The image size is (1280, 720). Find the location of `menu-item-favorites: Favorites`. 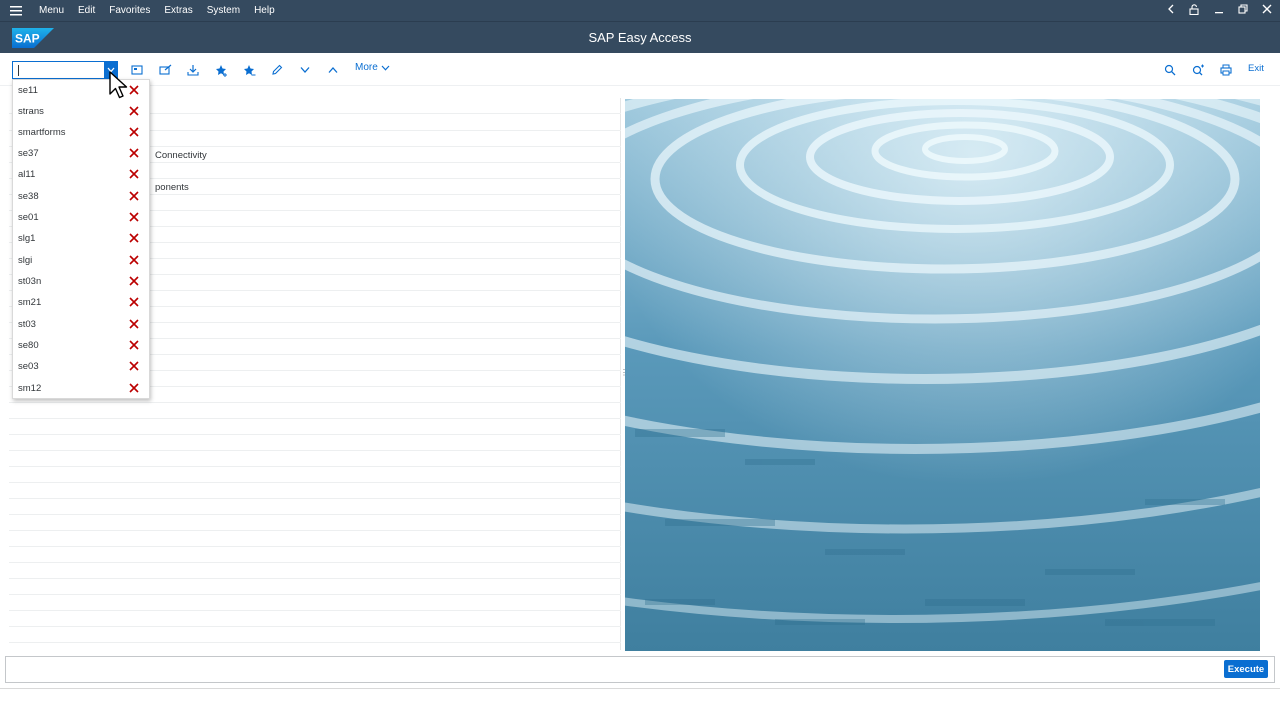

menu-item-favorites: Favorites is located at coordinates (129, 10).